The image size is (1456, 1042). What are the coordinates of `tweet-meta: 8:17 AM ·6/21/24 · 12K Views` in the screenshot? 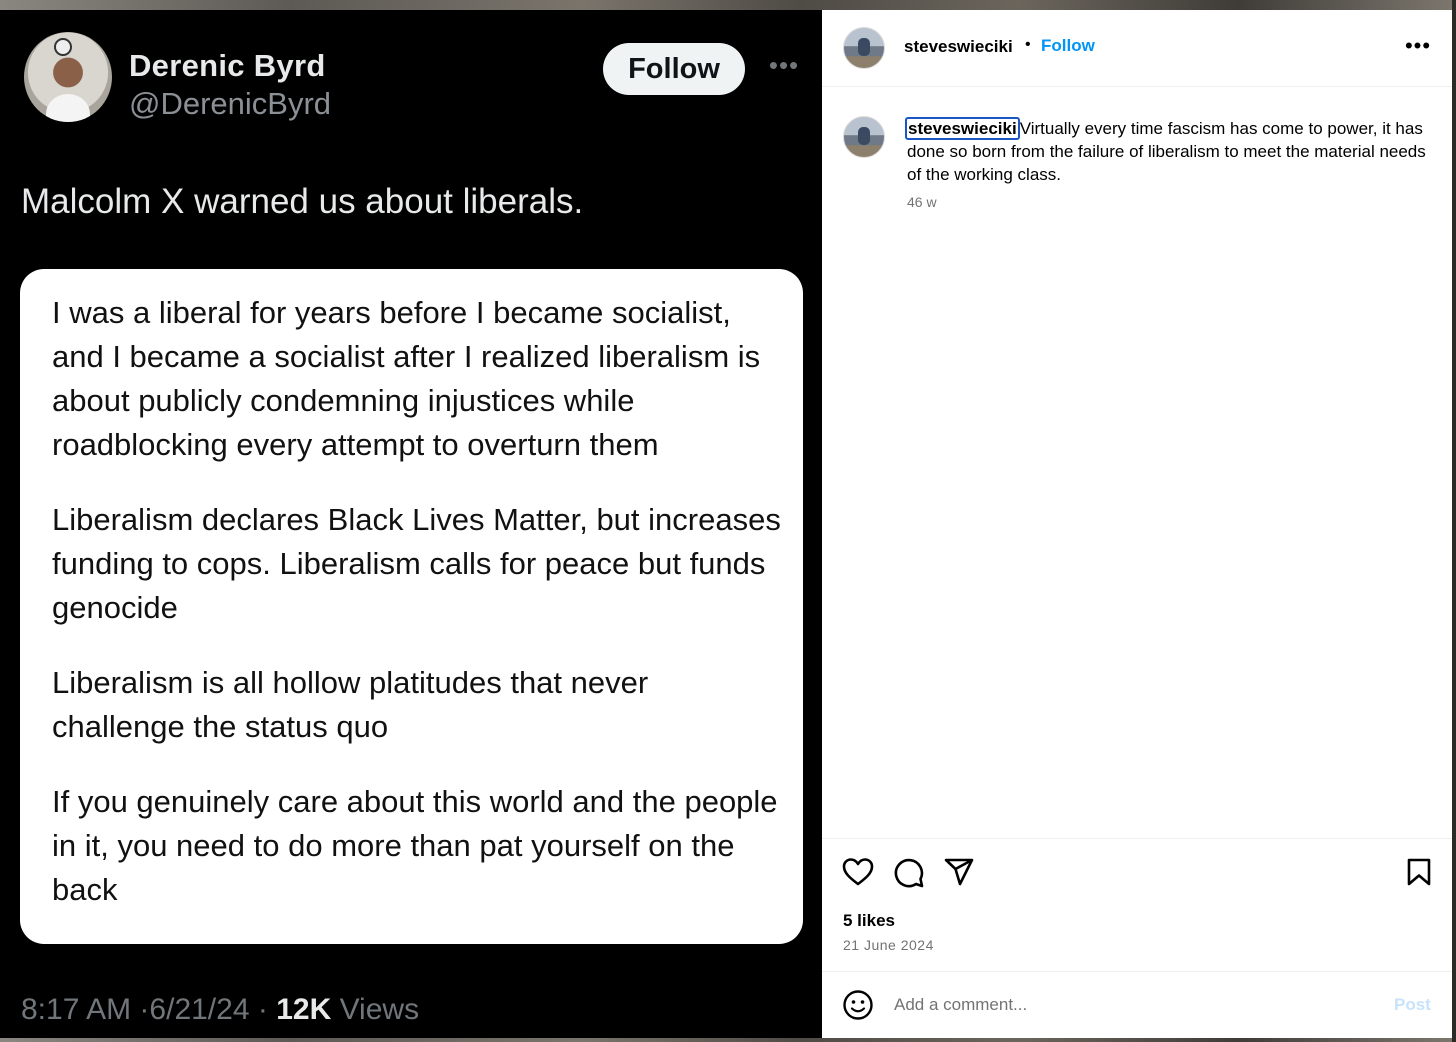 It's located at (220, 1010).